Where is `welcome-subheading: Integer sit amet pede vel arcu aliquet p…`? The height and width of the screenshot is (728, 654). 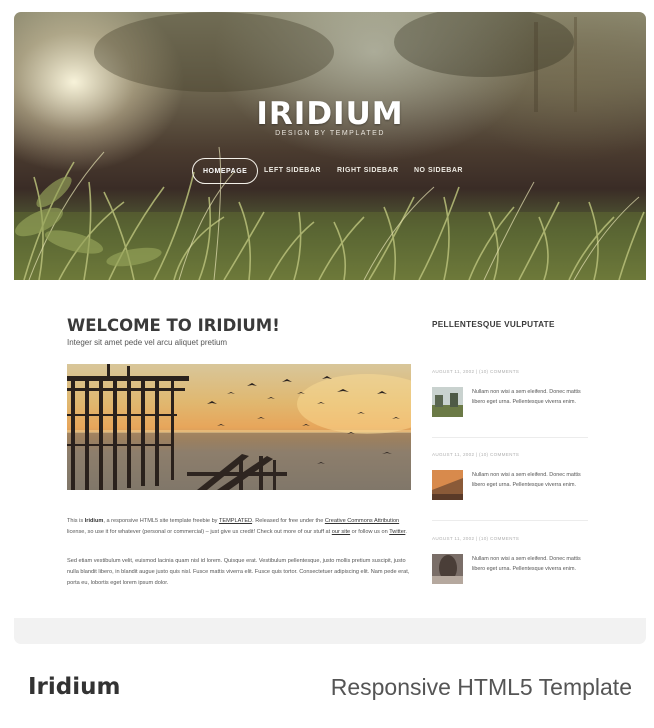 welcome-subheading: Integer sit amet pede vel arcu aliquet p… is located at coordinates (147, 342).